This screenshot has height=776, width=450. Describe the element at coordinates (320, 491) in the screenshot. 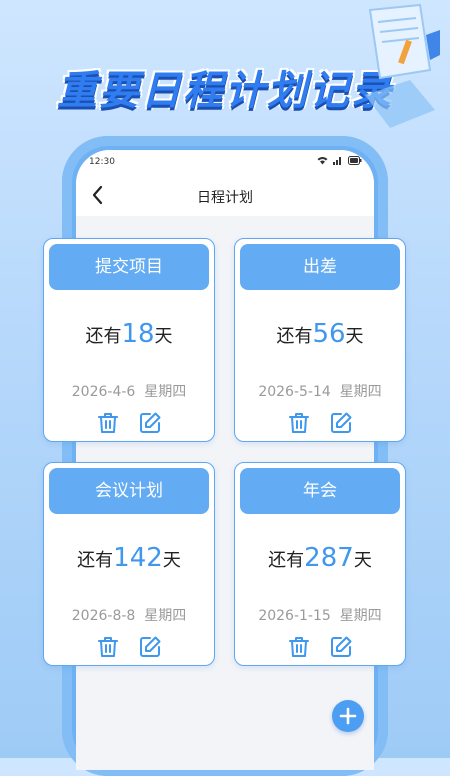

I see `card-title: 年会` at that location.